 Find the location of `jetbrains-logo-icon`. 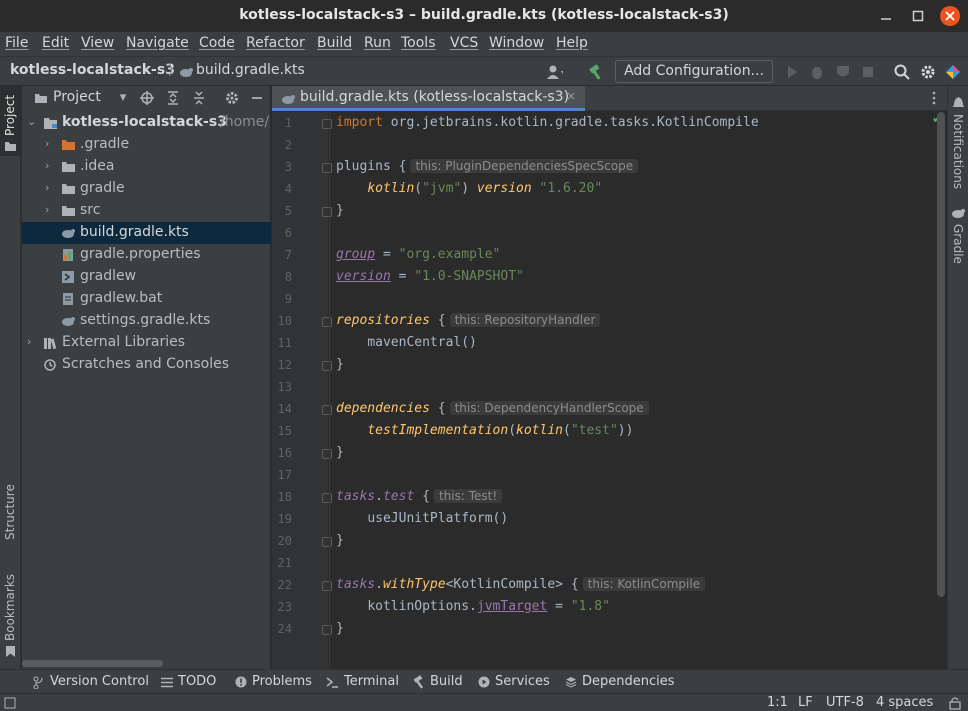

jetbrains-logo-icon is located at coordinates (953, 72).